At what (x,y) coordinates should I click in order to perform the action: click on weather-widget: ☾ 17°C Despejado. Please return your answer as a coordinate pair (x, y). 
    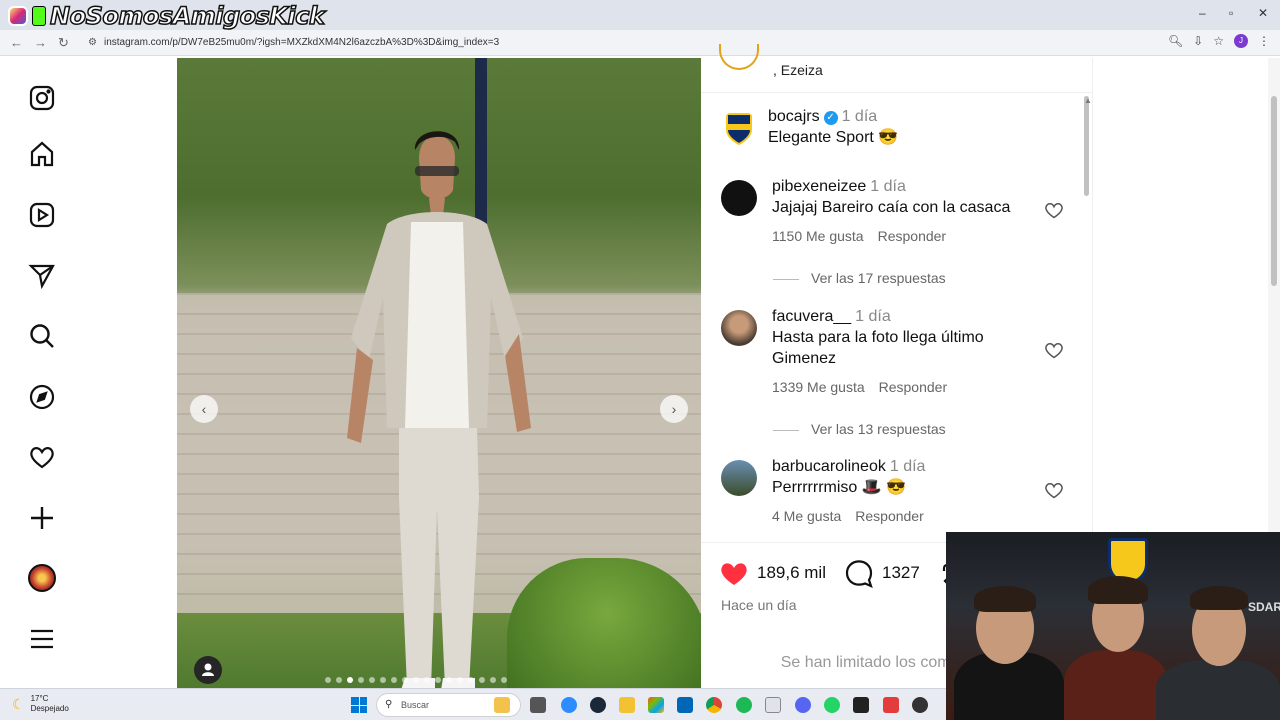
    Looking at the image, I should click on (40, 704).